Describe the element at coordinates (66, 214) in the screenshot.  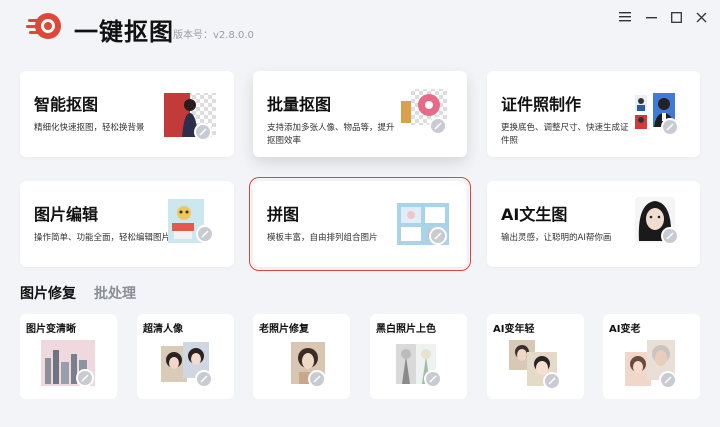
I see `feature-title: 图片编辑` at that location.